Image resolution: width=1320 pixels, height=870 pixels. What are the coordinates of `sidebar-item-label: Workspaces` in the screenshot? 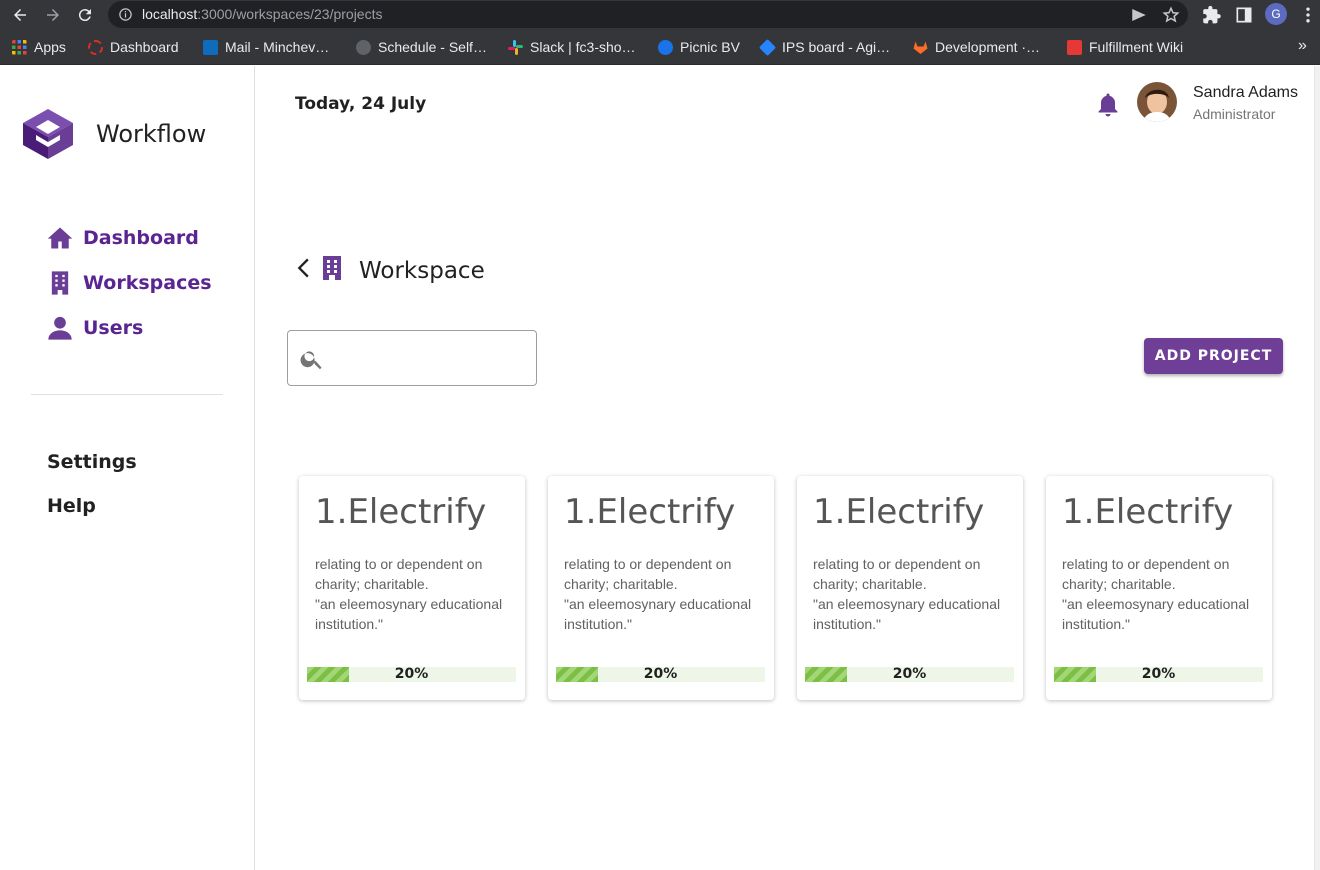 It's located at (147, 283).